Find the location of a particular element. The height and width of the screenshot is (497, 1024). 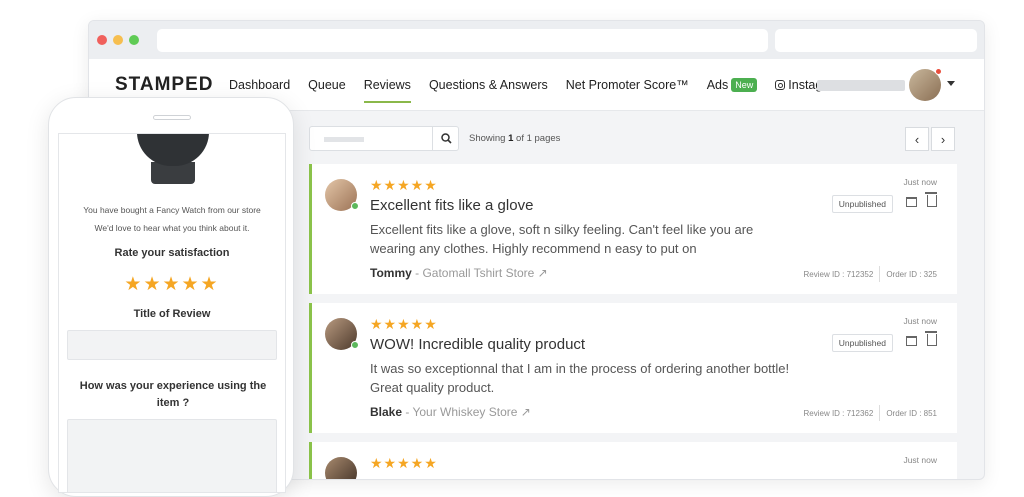

nav-item-queue: Queue is located at coordinates (327, 85).